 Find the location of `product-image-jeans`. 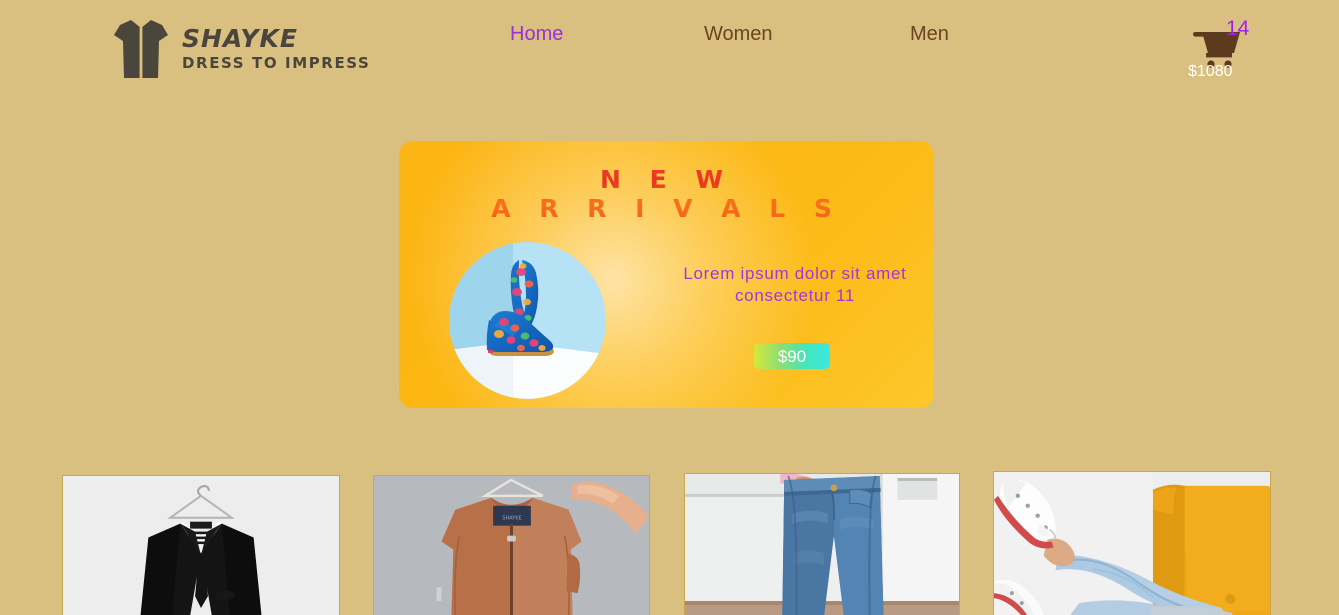

product-image-jeans is located at coordinates (822, 544).